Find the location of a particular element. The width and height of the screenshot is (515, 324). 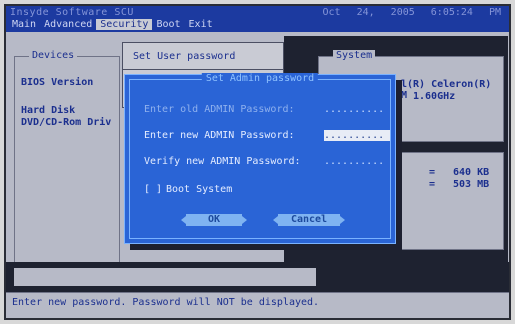

system-memory-value: 640 KB is located at coordinates (471, 172).